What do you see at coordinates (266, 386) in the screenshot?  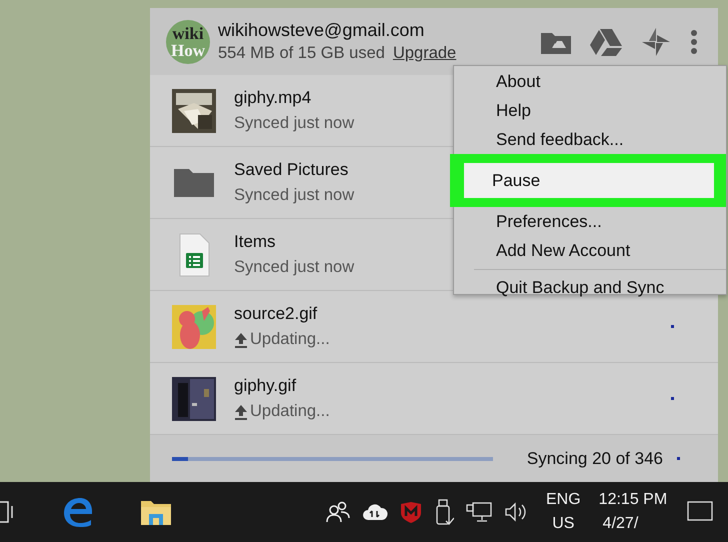 I see `file-name: giphy.gif` at bounding box center [266, 386].